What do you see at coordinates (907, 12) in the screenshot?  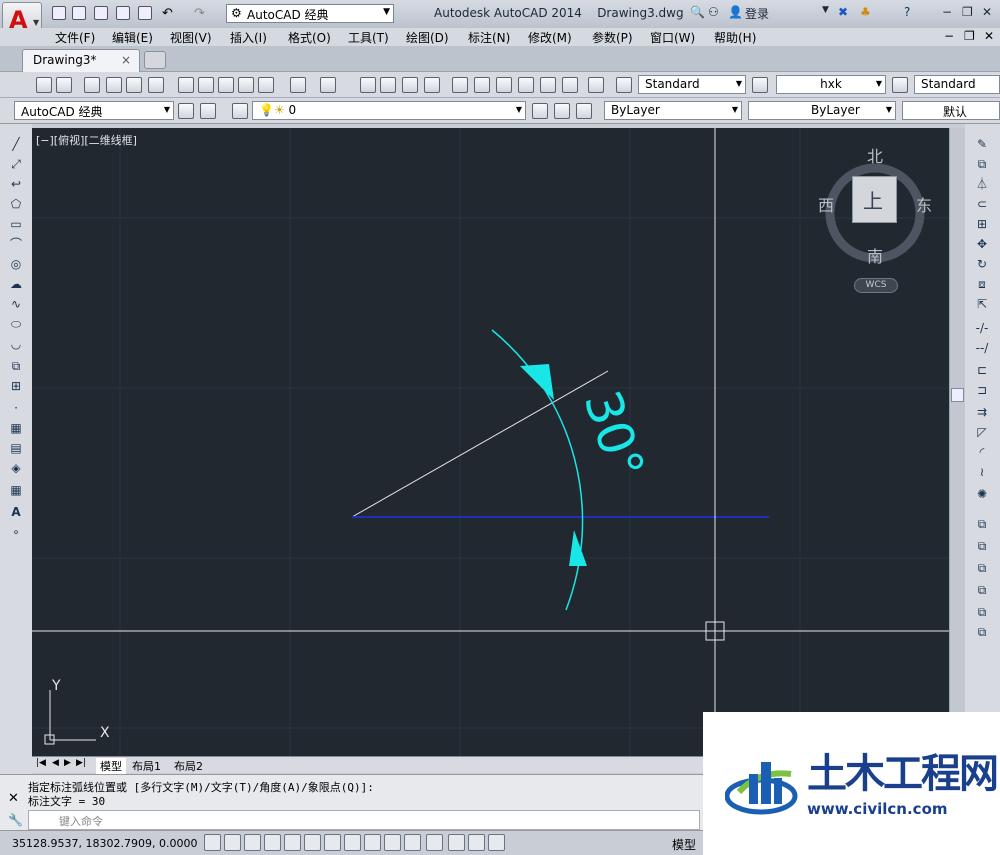 I see `help-icon: ?` at bounding box center [907, 12].